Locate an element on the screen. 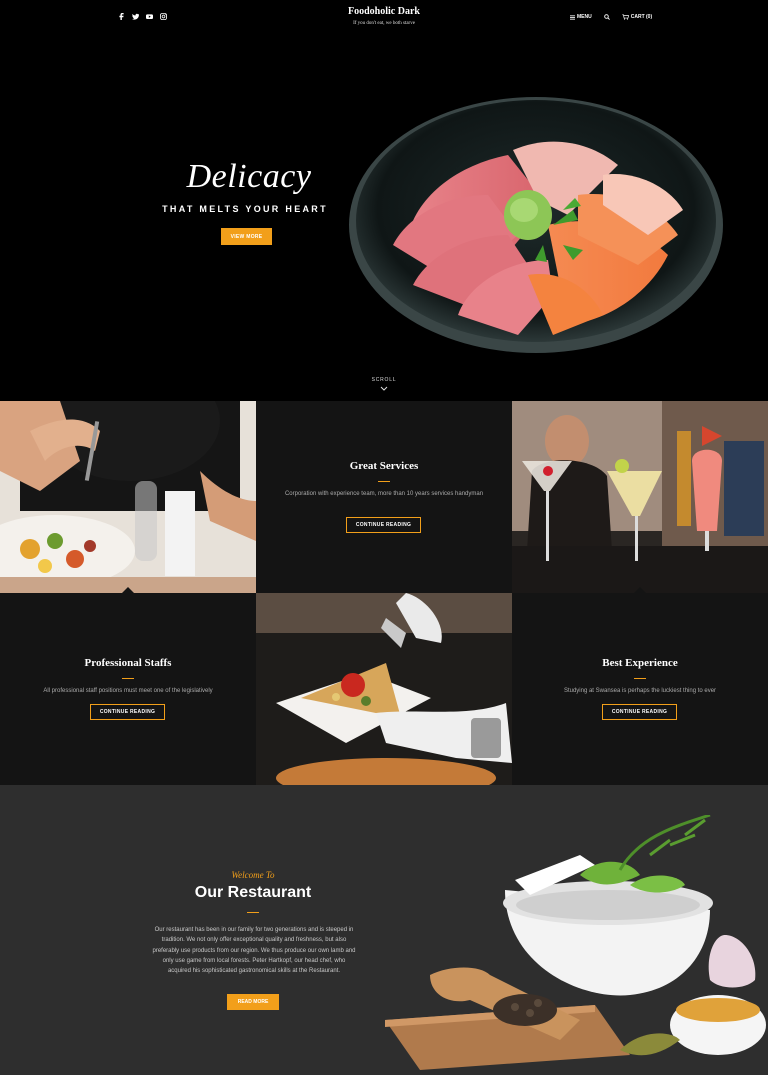  header-nav: MENU CART (0) is located at coordinates (611, 17).